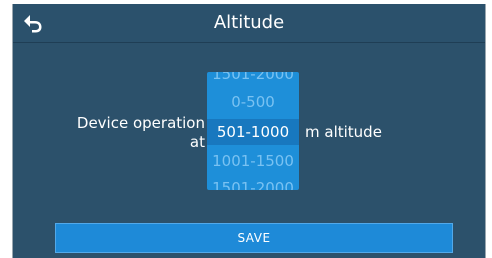  Describe the element at coordinates (140, 123) in the screenshot. I see `device-operation-label-line1: Device operation` at that location.